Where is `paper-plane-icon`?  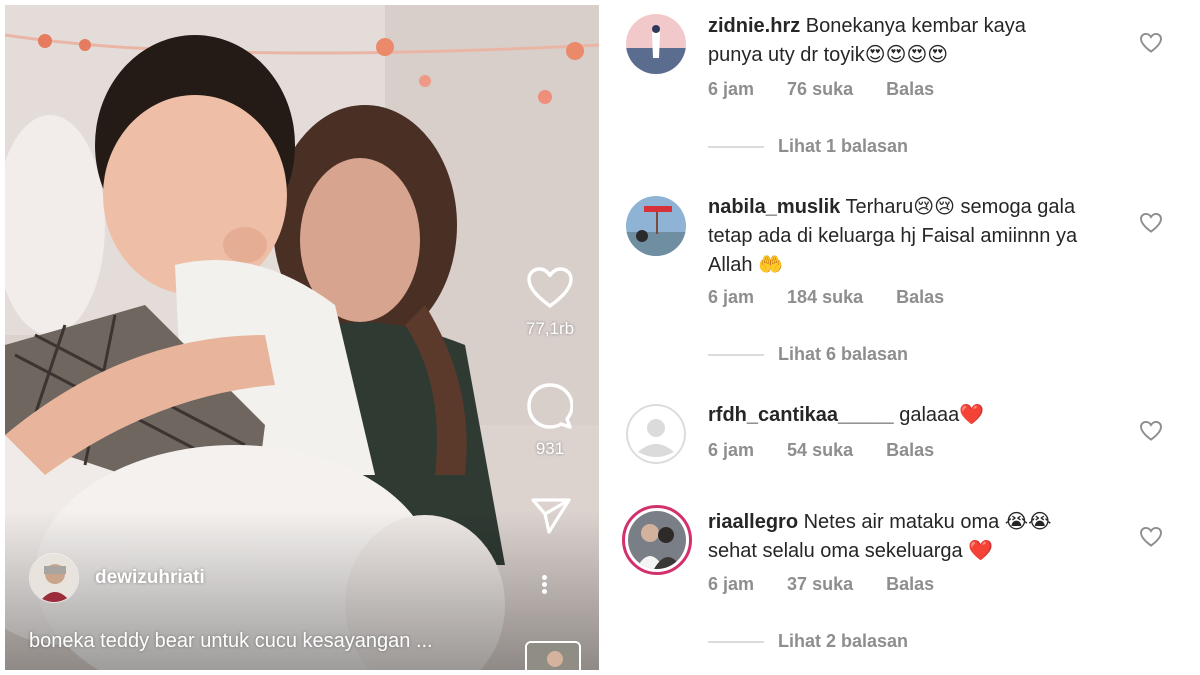 paper-plane-icon is located at coordinates (551, 516).